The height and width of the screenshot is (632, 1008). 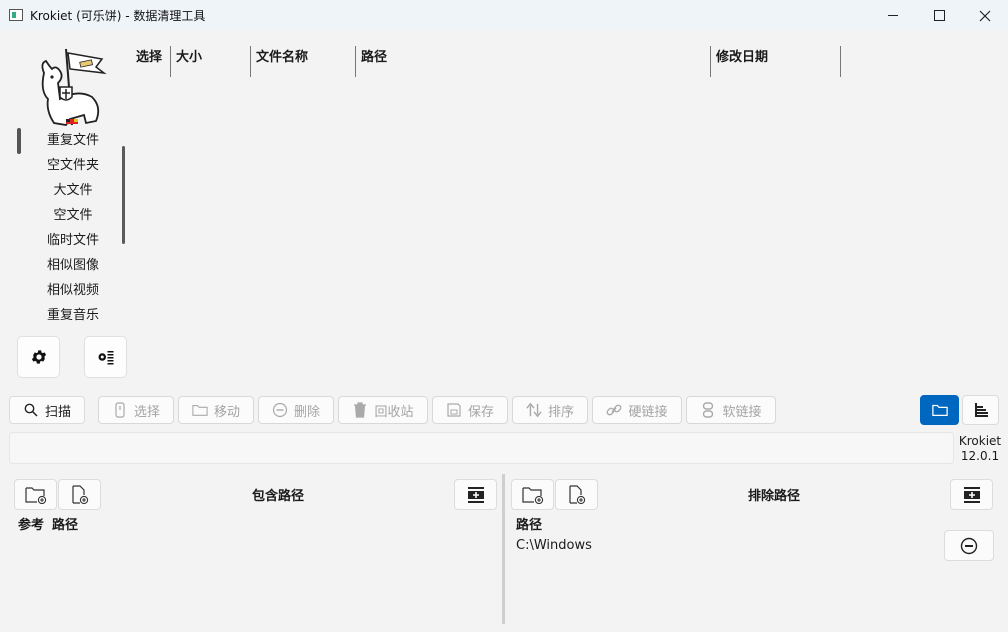 What do you see at coordinates (123, 195) in the screenshot?
I see `menu-scrollbar` at bounding box center [123, 195].